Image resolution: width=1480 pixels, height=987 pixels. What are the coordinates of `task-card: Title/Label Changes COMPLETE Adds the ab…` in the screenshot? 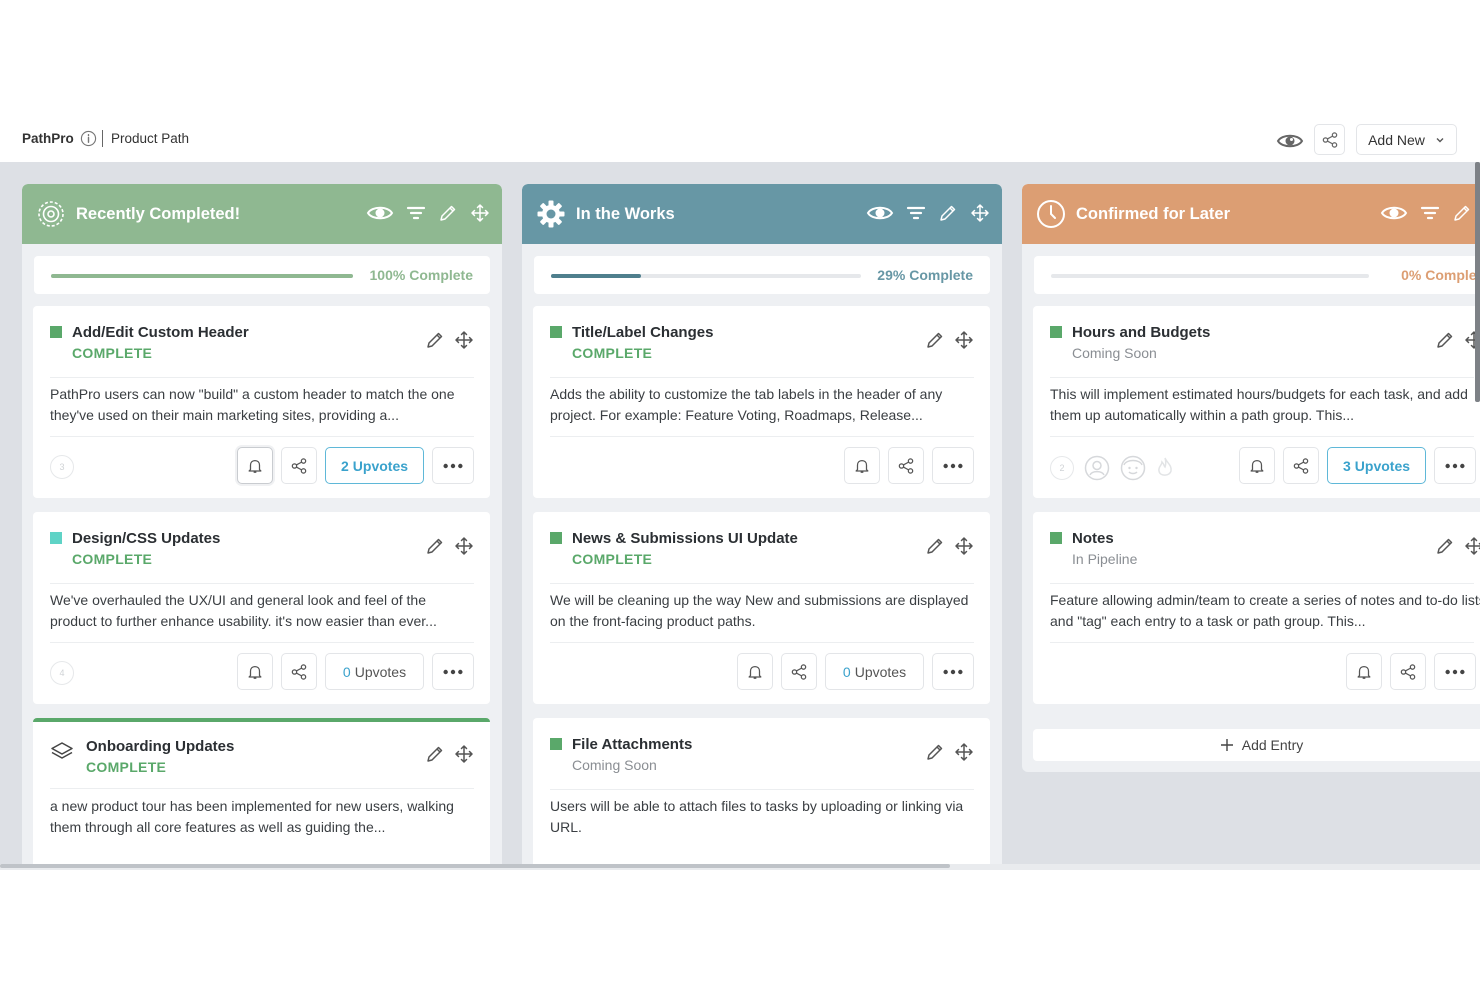 It's located at (761, 402).